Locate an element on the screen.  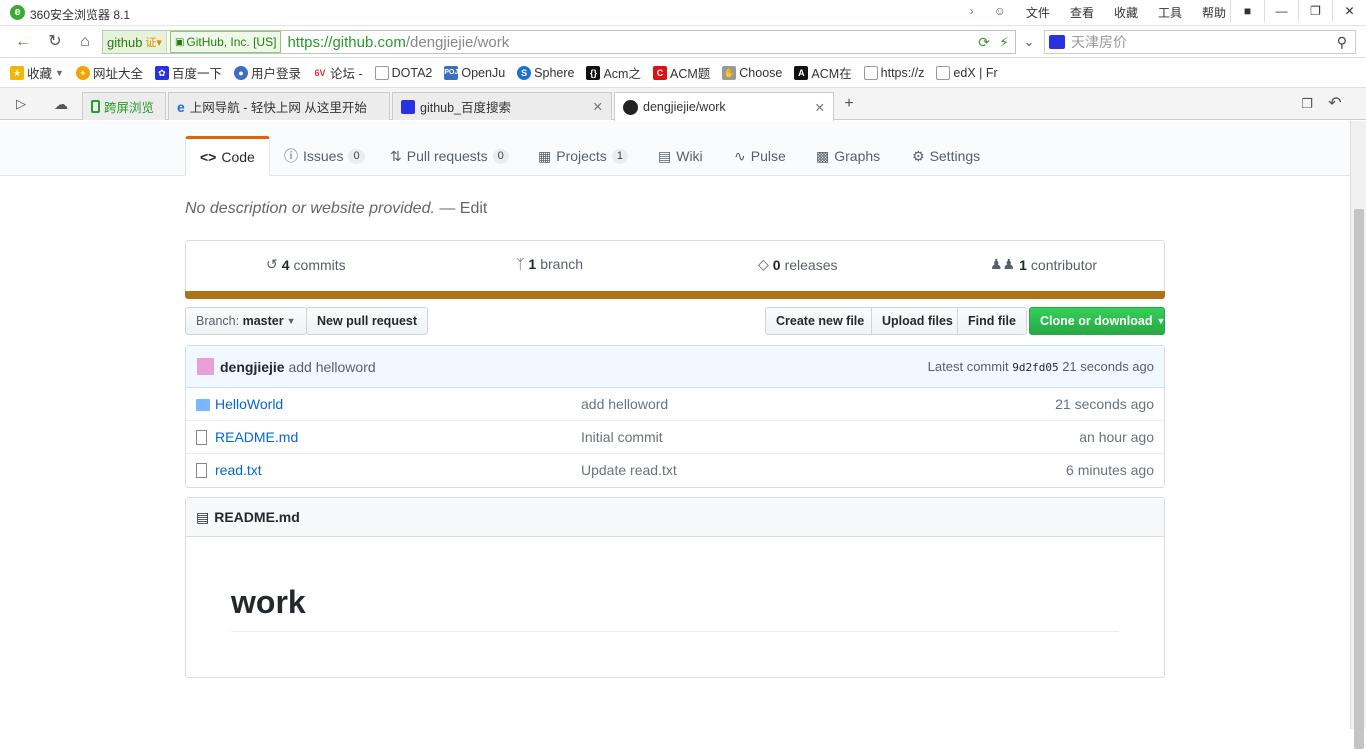
tab-wiki: ▤ Wiki is located at coordinates (680, 156).